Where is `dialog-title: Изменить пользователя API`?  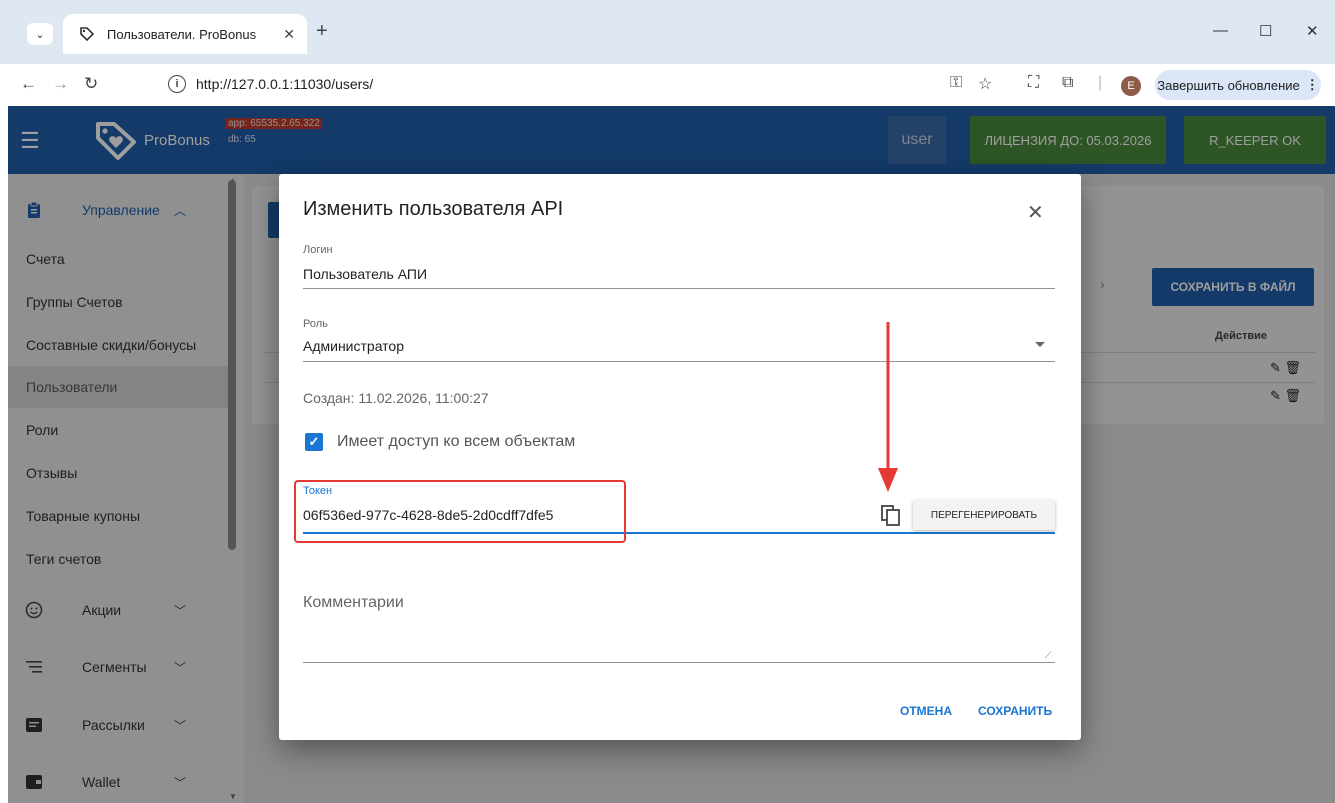
dialog-title: Изменить пользователя API is located at coordinates (433, 209).